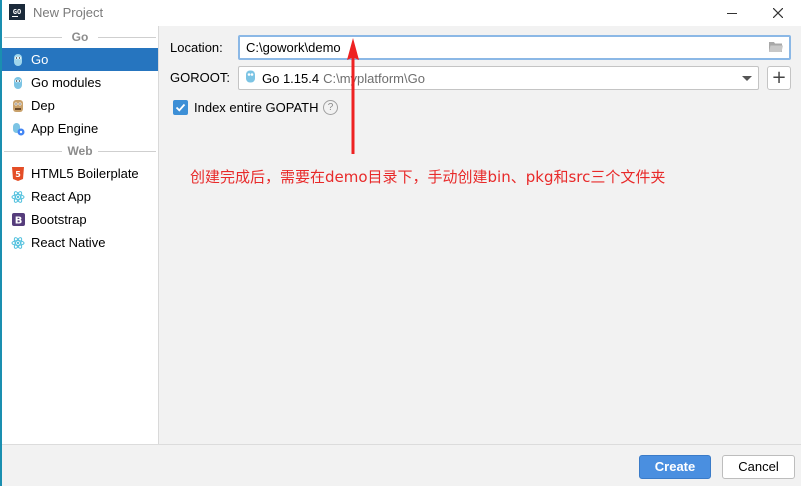 This screenshot has height=486, width=801. I want to click on goroot-label: GOROOT:, so click(200, 77).